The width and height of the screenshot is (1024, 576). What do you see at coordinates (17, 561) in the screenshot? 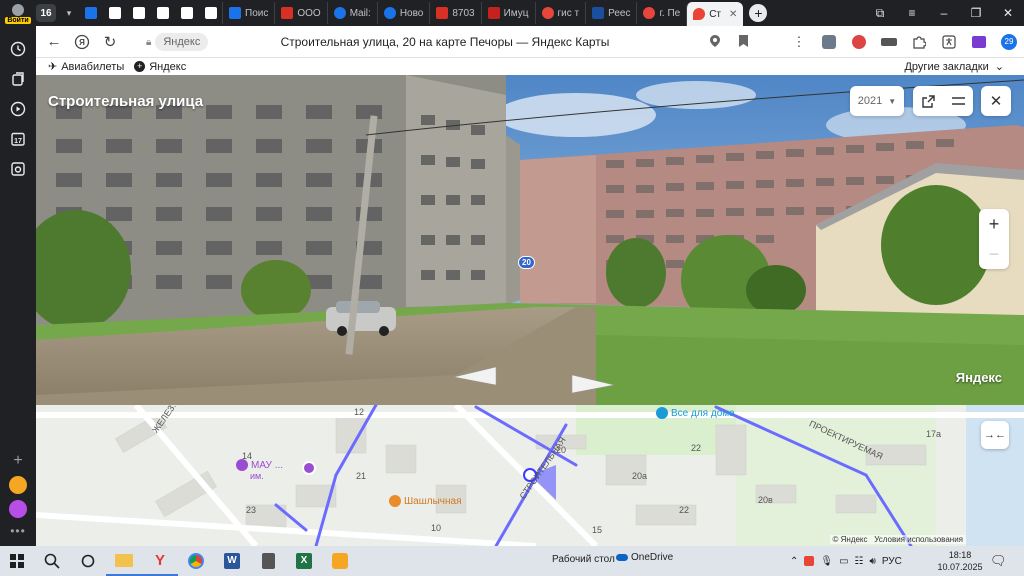
I see `start-button` at bounding box center [17, 561].